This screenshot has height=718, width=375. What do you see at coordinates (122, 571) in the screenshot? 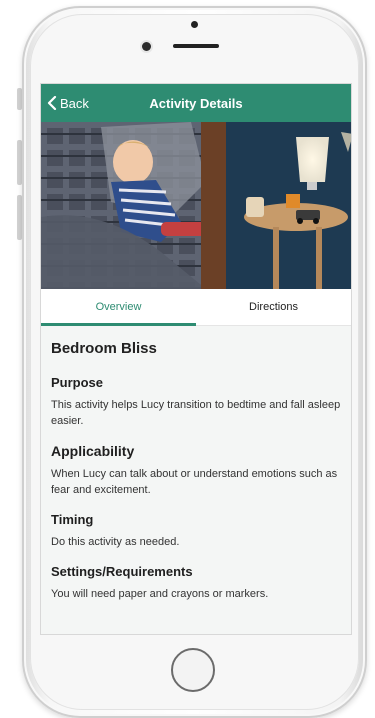
I see `section-heading-settings: Settings/Requirements` at bounding box center [122, 571].